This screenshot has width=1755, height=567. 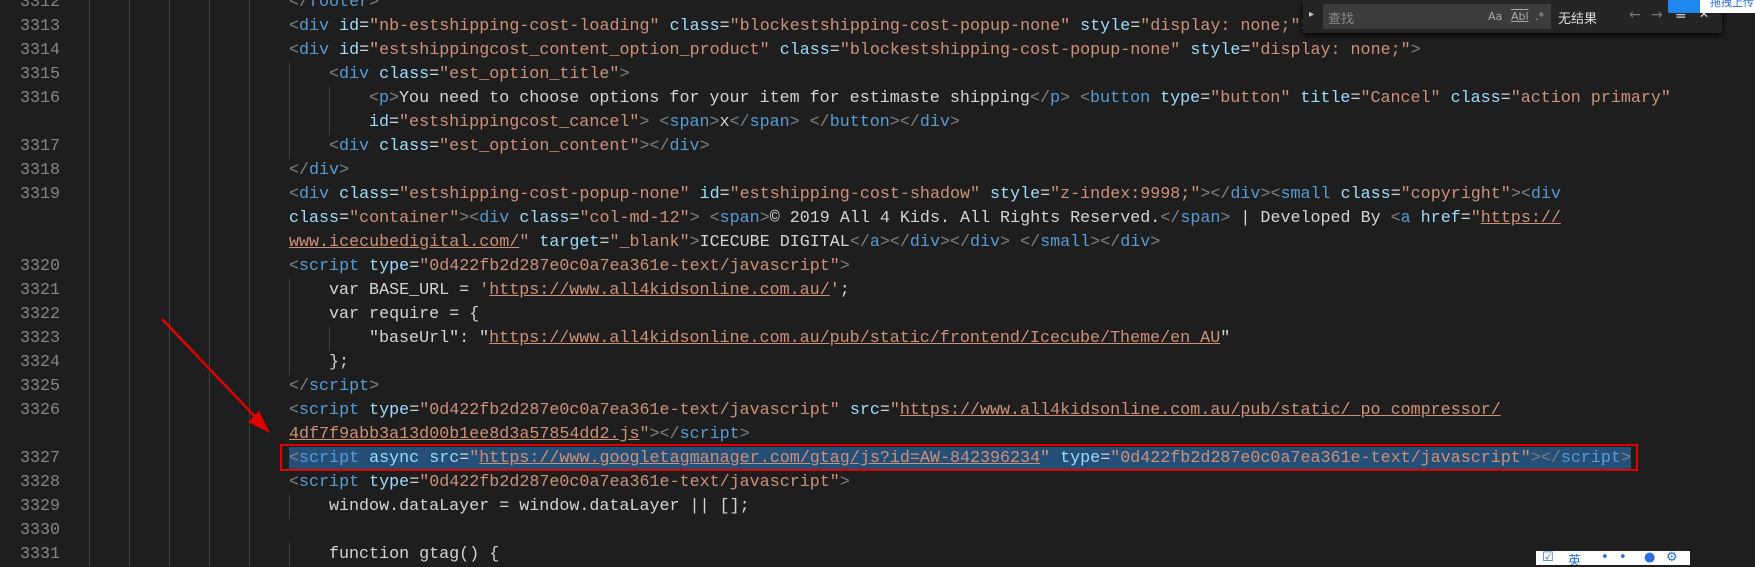 What do you see at coordinates (215, 375) in the screenshot?
I see `red-arrow-annotation` at bounding box center [215, 375].